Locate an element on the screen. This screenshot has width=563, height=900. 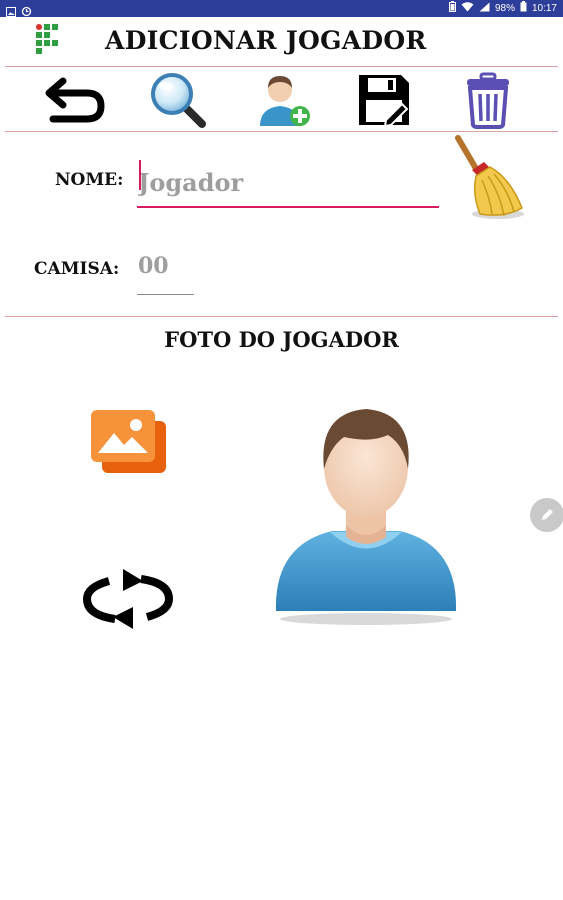
gallery-button is located at coordinates (128, 441).